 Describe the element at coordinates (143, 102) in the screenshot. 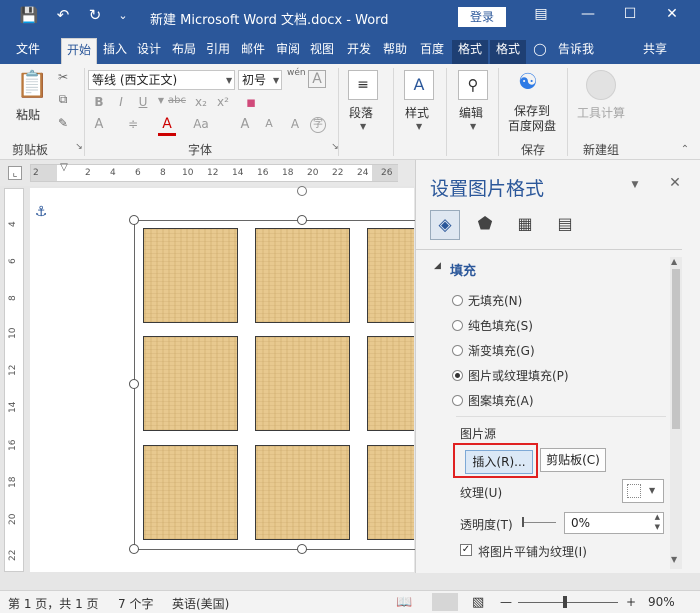

I see `underline-icon: U` at that location.